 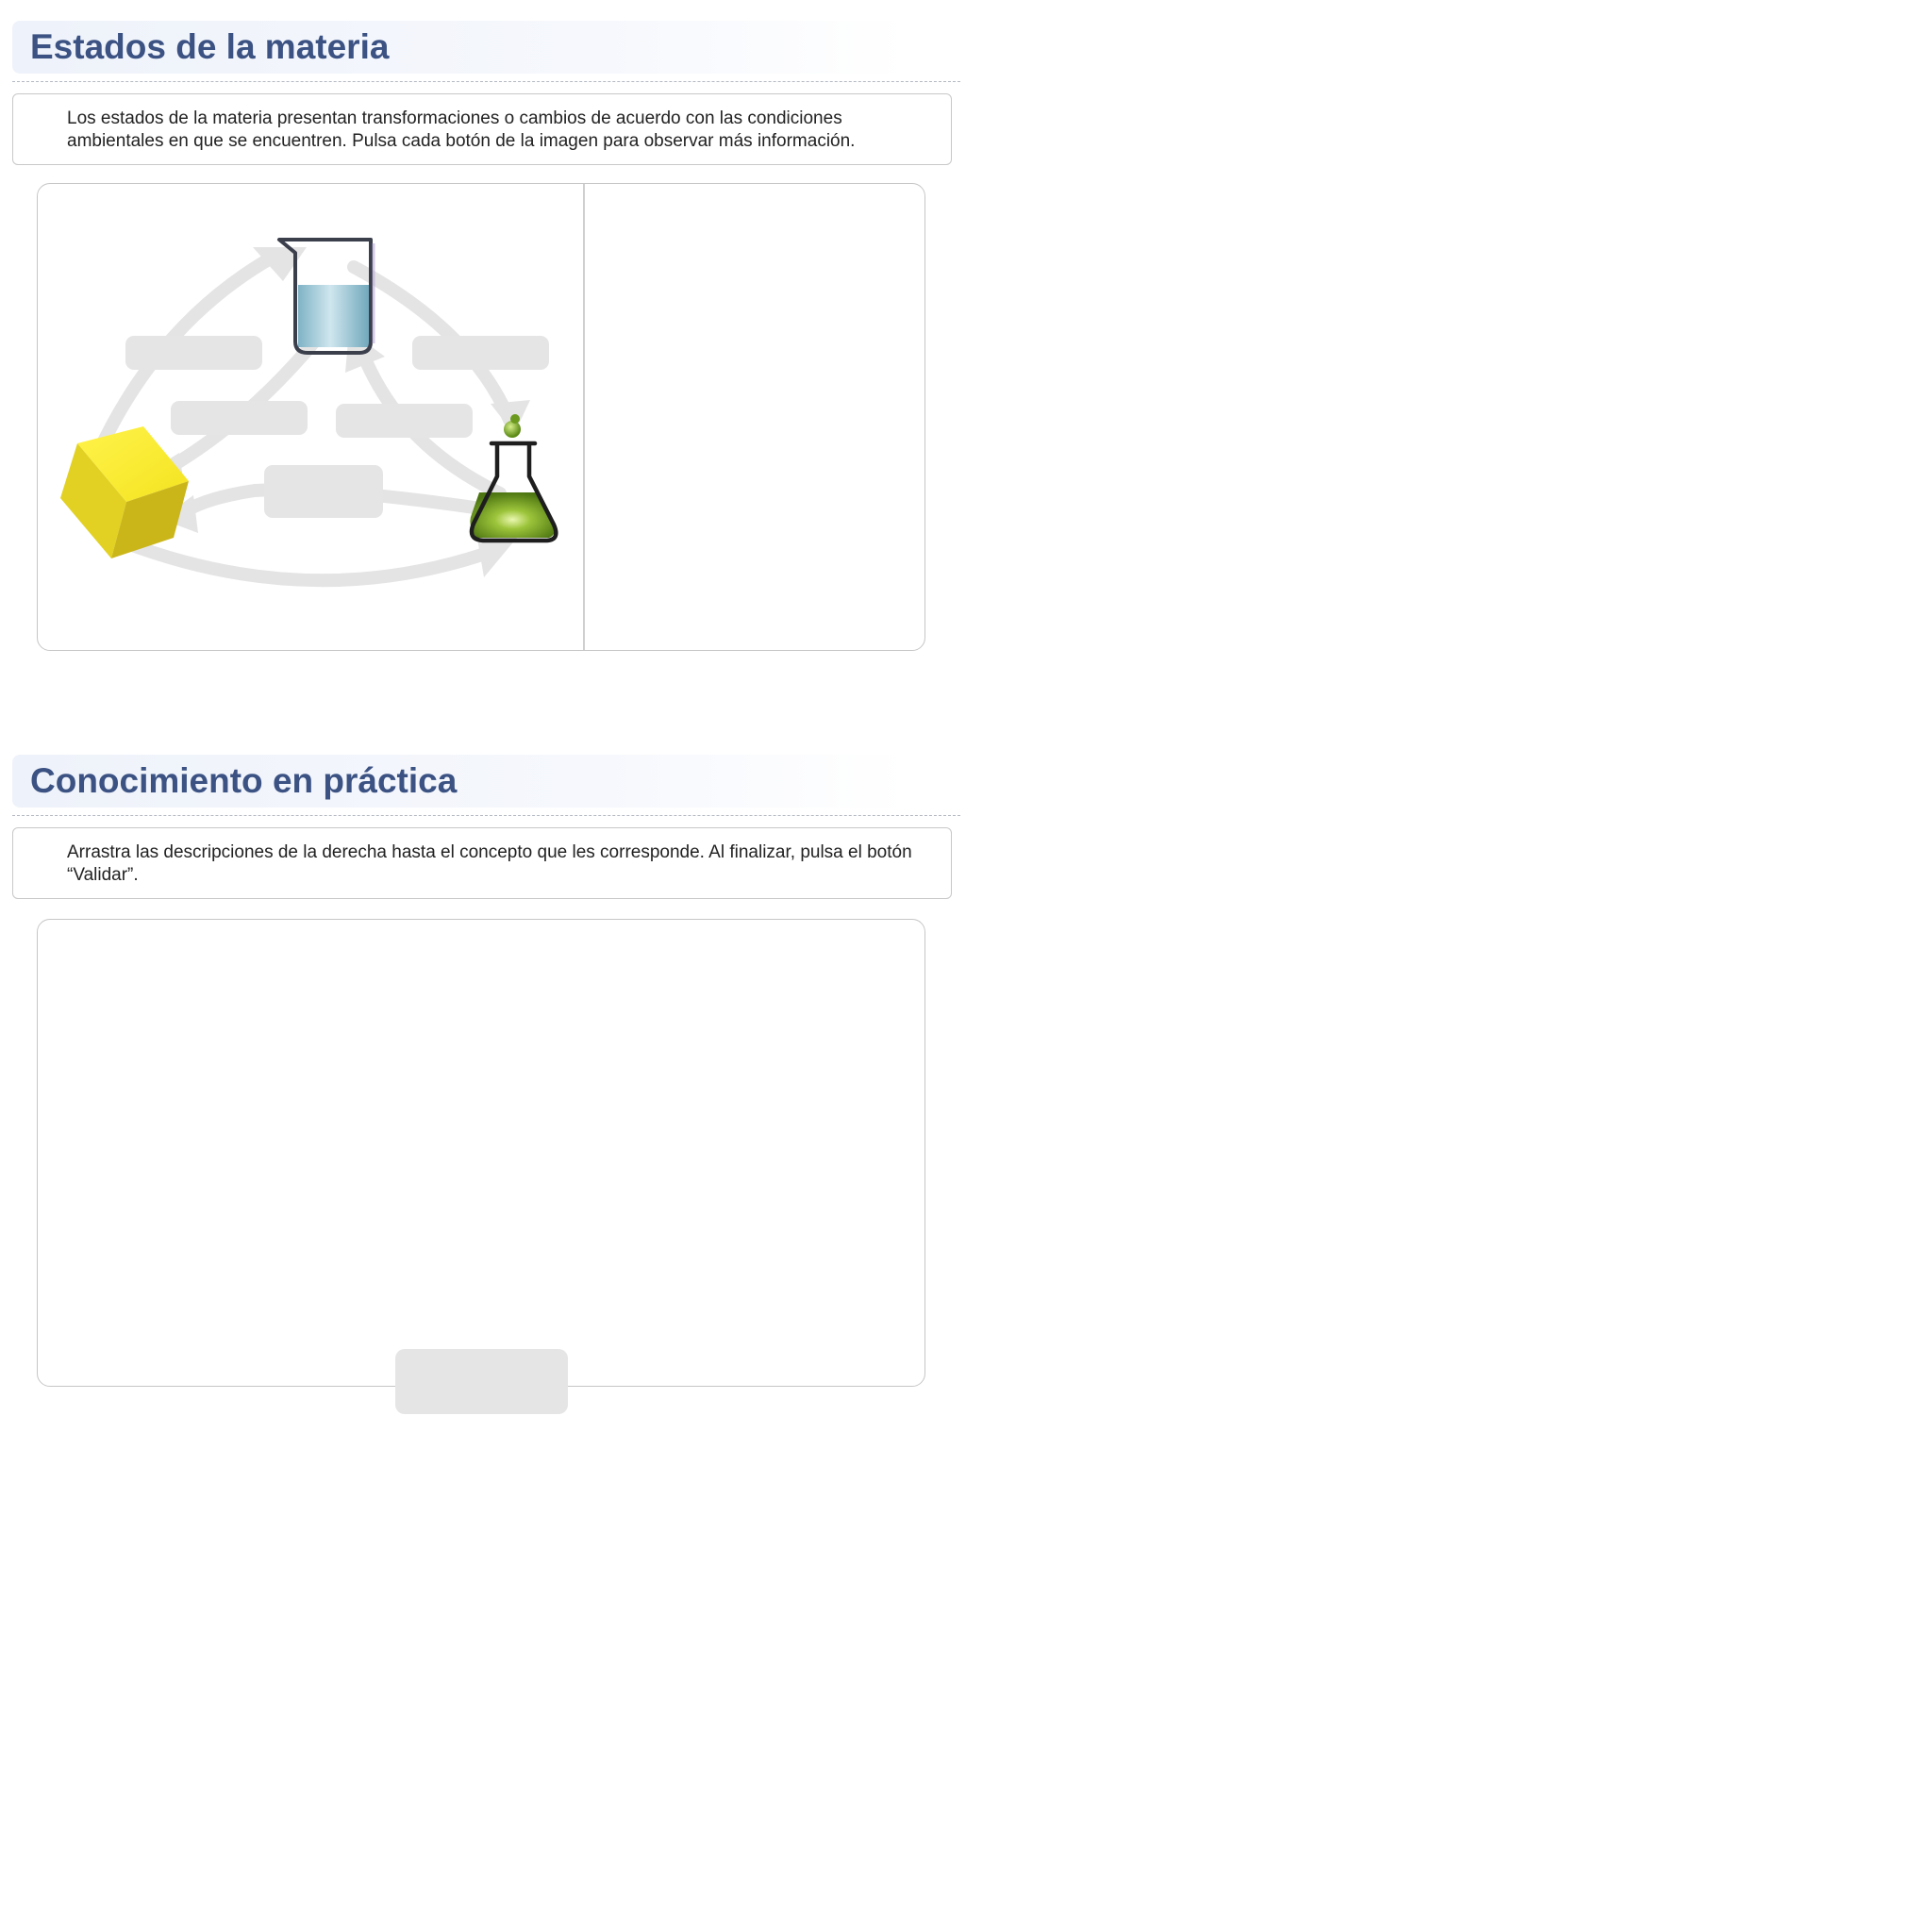 I want to click on validate-button, so click(x=481, y=1381).